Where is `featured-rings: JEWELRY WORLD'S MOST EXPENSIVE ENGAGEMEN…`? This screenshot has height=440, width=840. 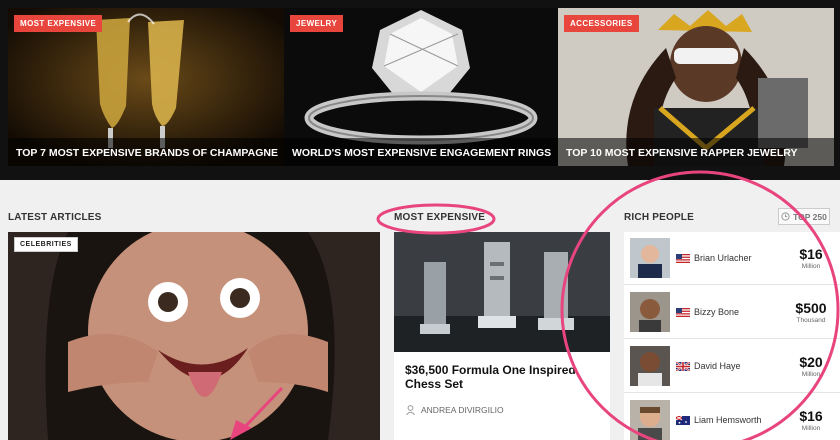
featured-rings: JEWELRY WORLD'S MOST EXPENSIVE ENGAGEMEN… is located at coordinates (421, 87).